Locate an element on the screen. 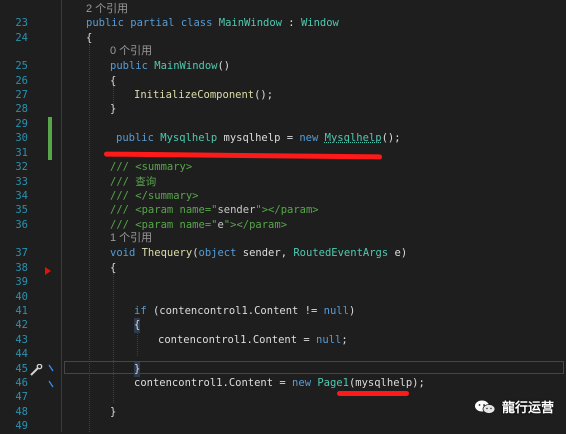 The width and height of the screenshot is (566, 434). screwdriver-icon is located at coordinates (36, 369).